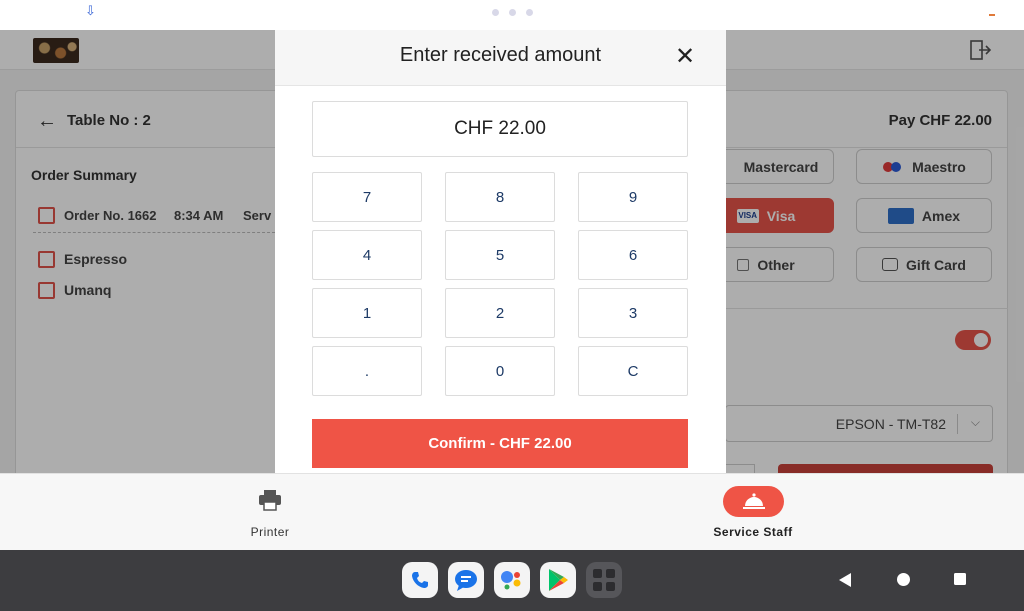  What do you see at coordinates (500, 313) in the screenshot?
I see `key-2: 2` at bounding box center [500, 313].